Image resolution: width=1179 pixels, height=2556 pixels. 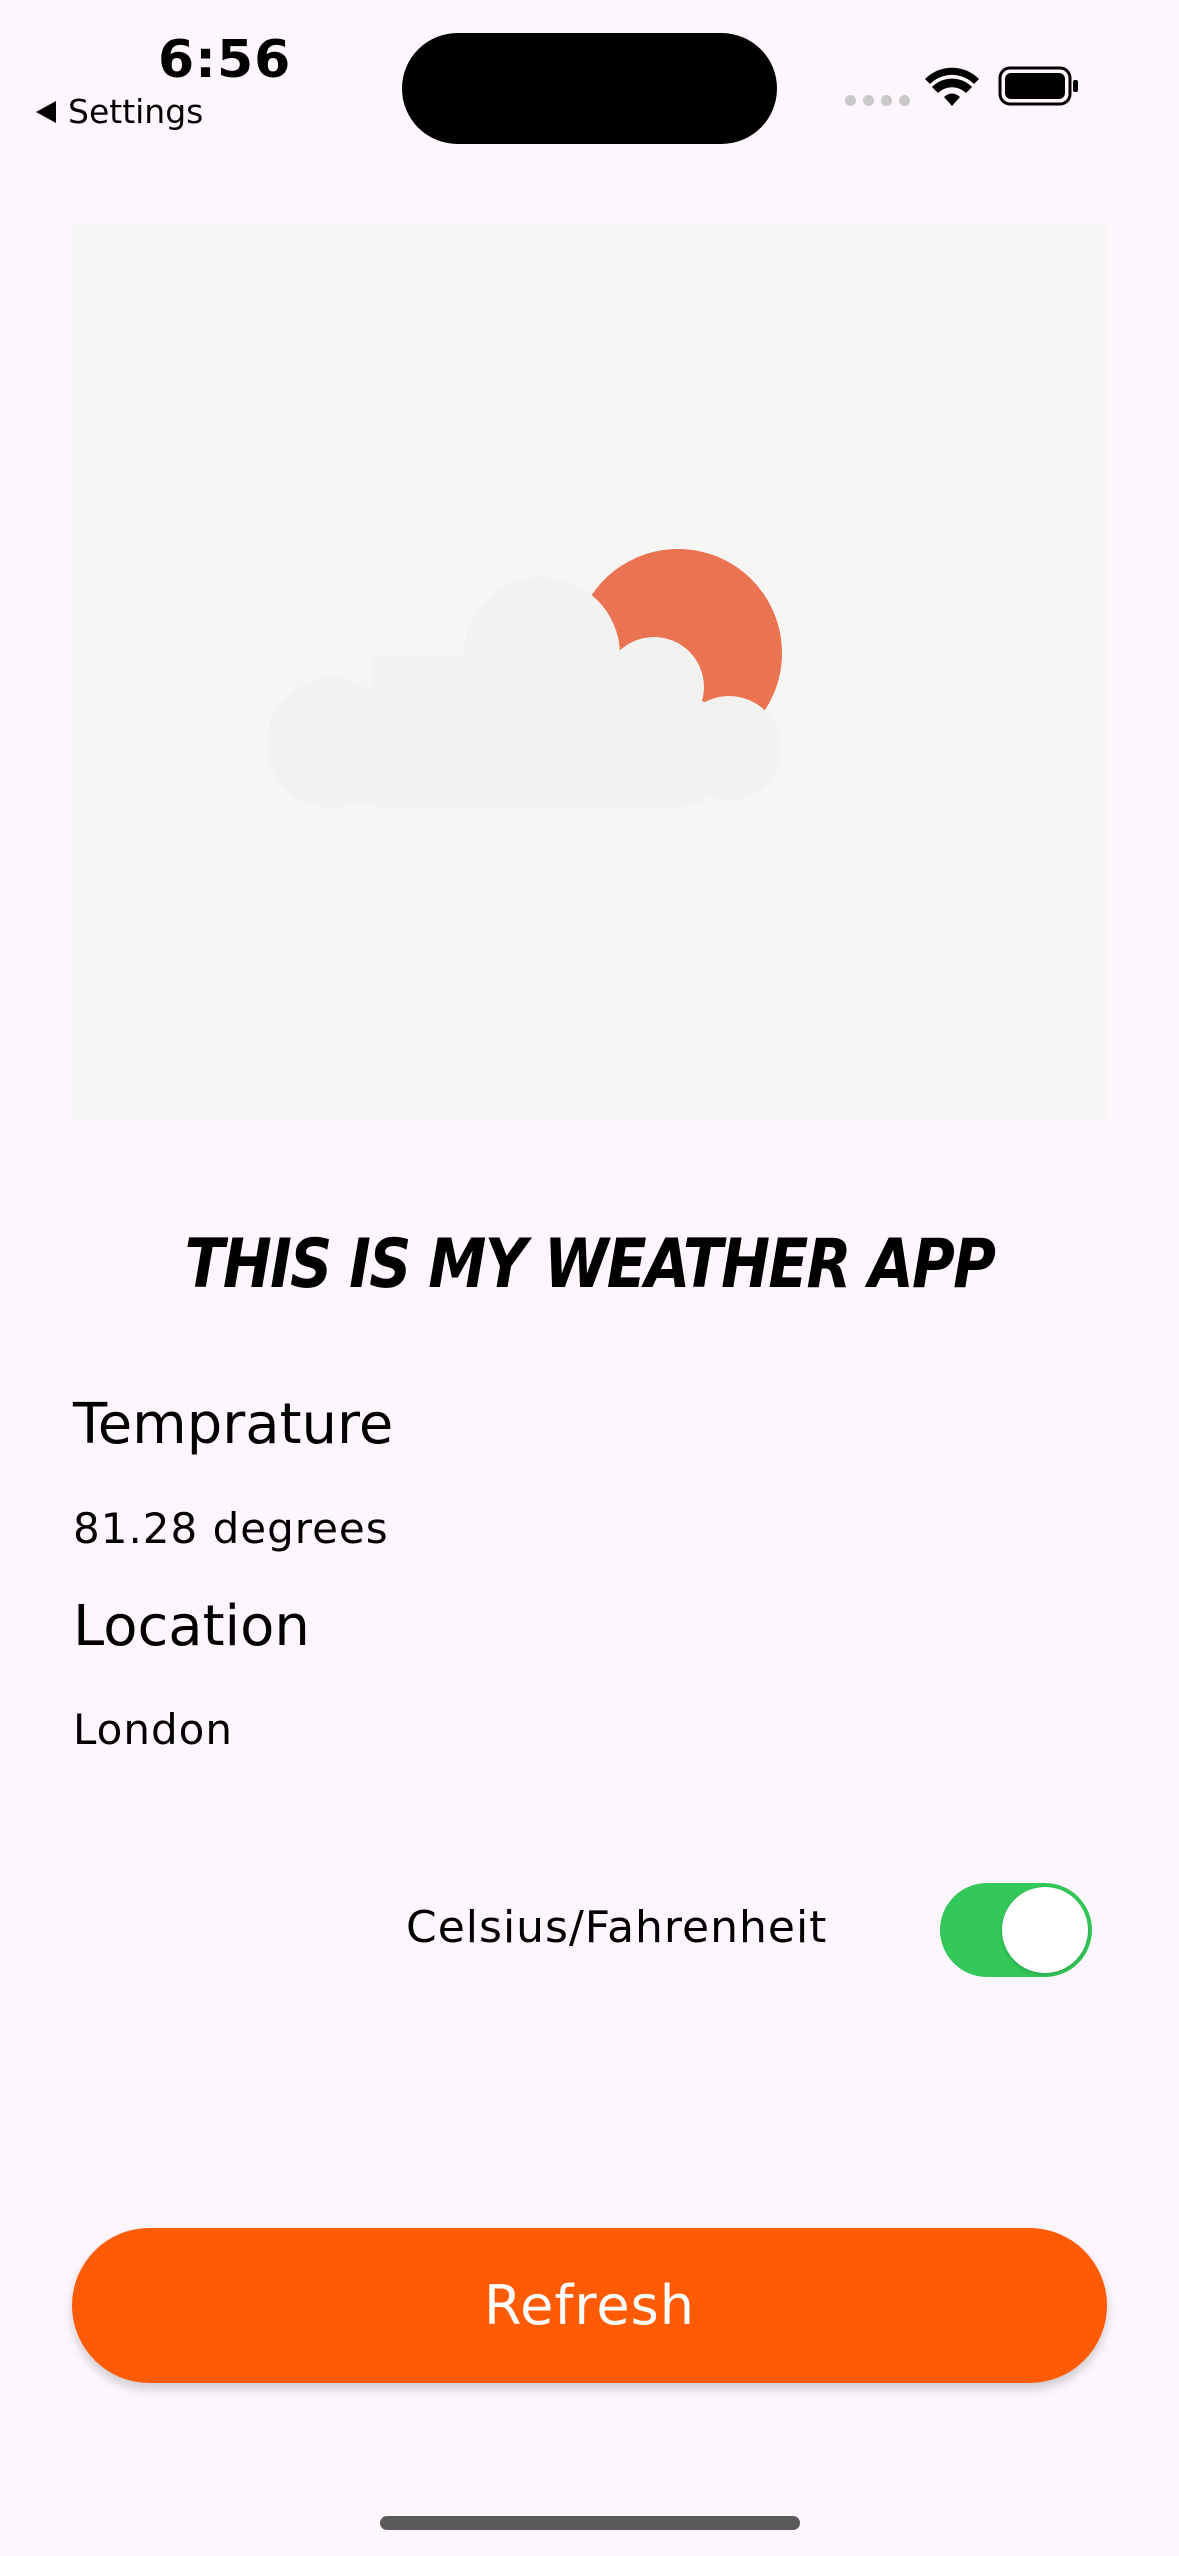 What do you see at coordinates (1038, 86) in the screenshot?
I see `battery-icon` at bounding box center [1038, 86].